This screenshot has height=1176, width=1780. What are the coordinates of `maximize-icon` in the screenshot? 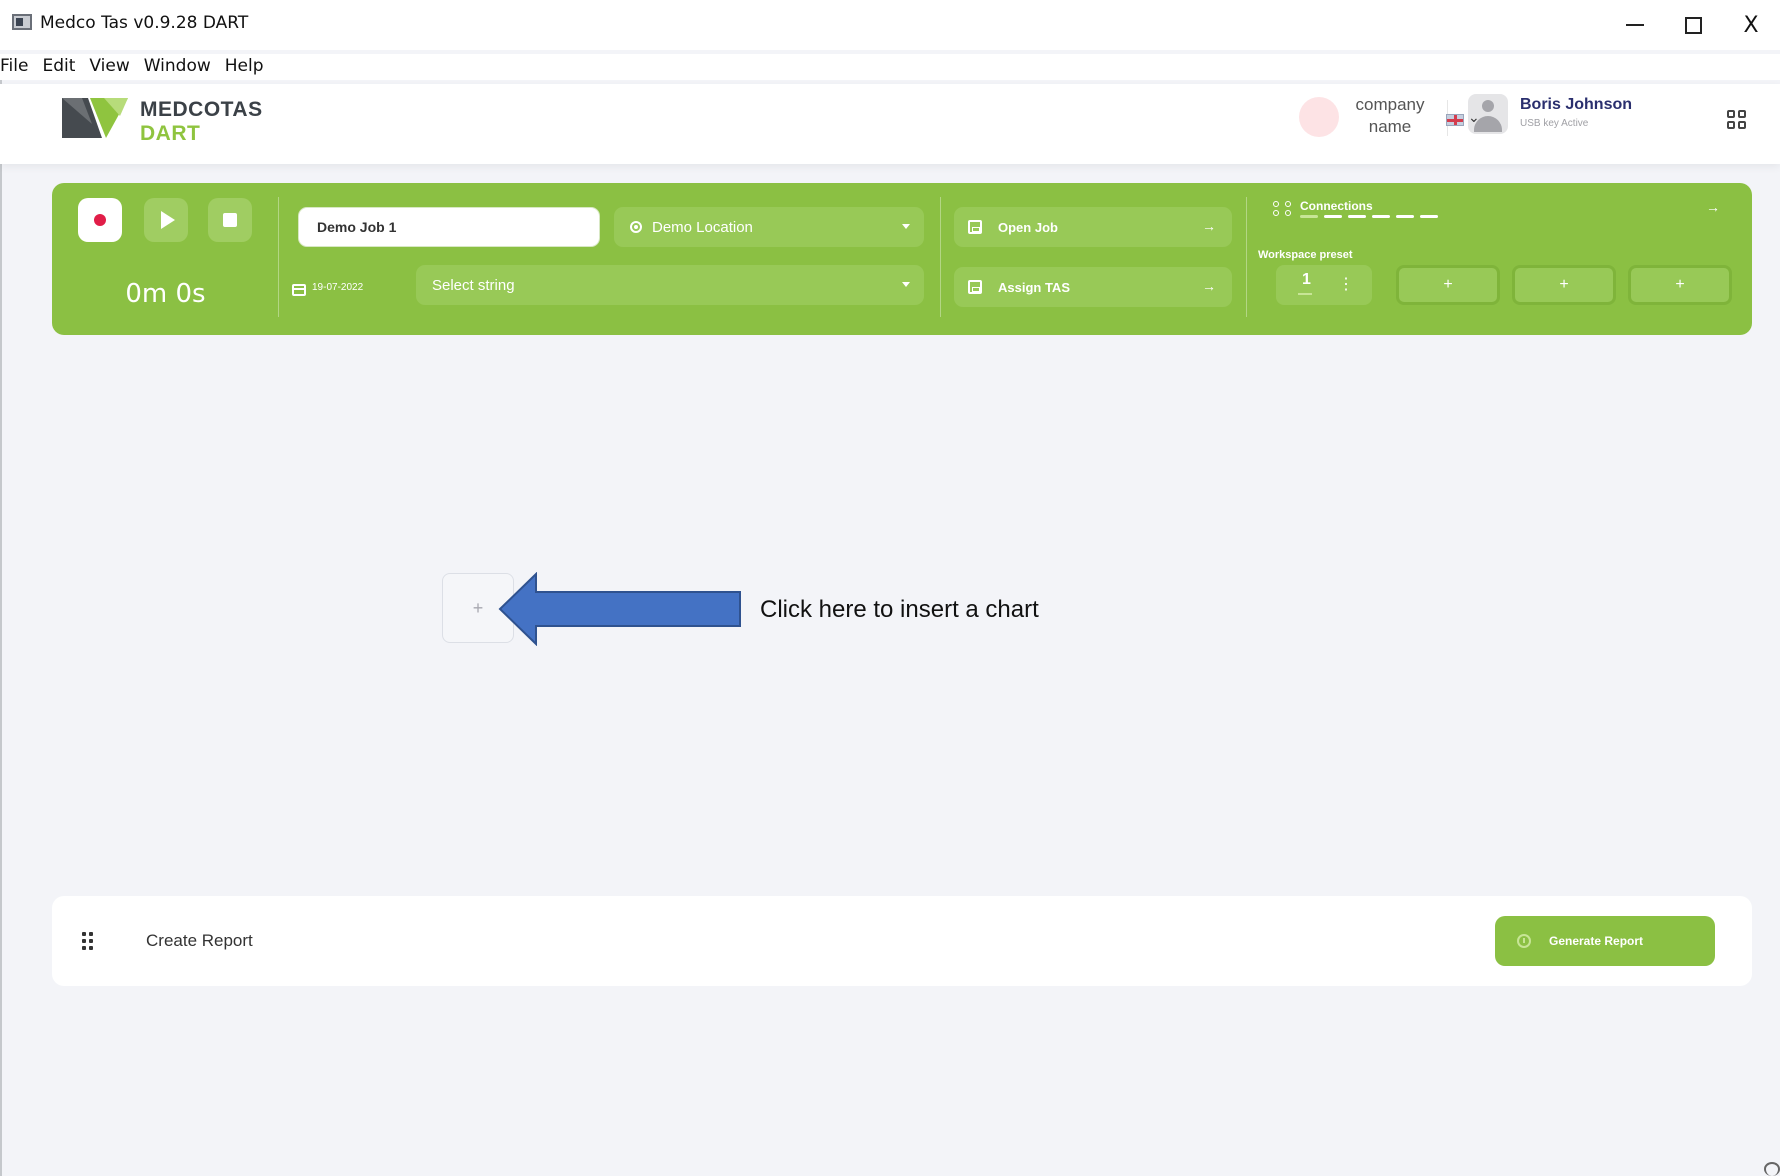 It's located at (1693, 25).